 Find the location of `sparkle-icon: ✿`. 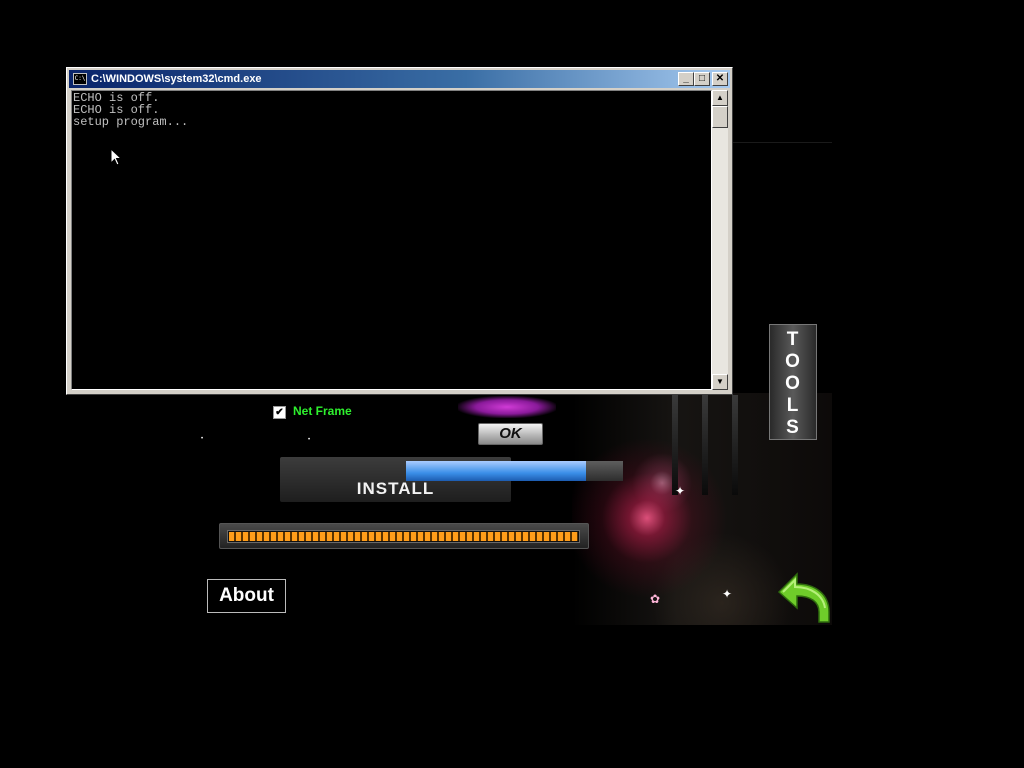

sparkle-icon: ✿ is located at coordinates (655, 599).